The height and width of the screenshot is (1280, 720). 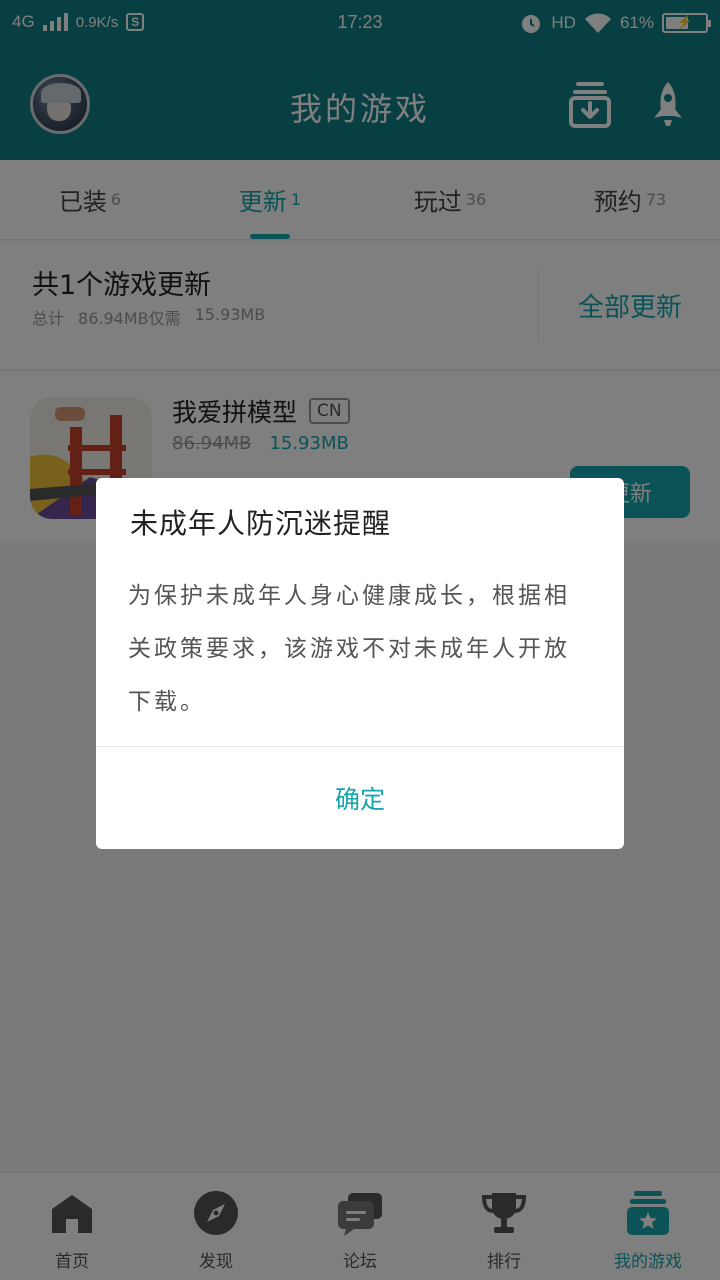 What do you see at coordinates (349, 649) in the screenshot?
I see `dialog-message: 为保护未成年人身心健康成长，根据相关政策要求，该游戏不对未成年人开放下载。` at bounding box center [349, 649].